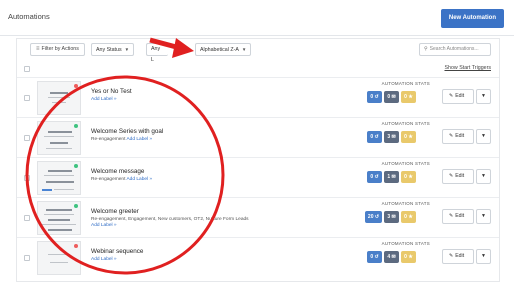  What do you see at coordinates (27, 69) in the screenshot?
I see `select-all-checkbox` at bounding box center [27, 69].